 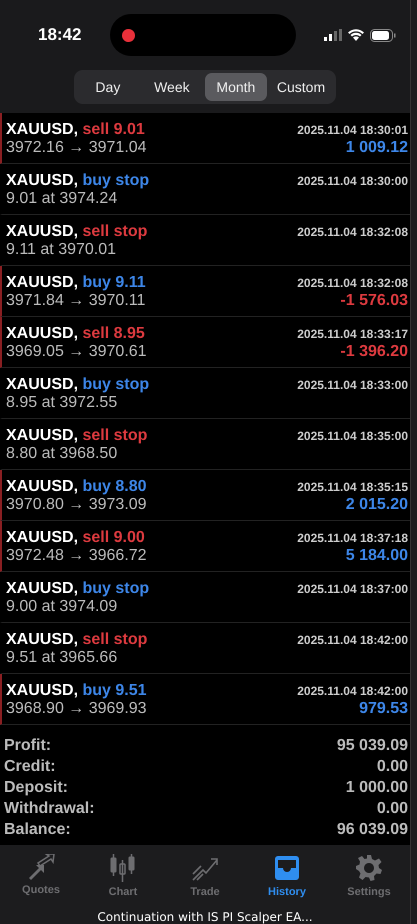 I want to click on price-text: 3972.48 → 3966.72, so click(x=76, y=555).